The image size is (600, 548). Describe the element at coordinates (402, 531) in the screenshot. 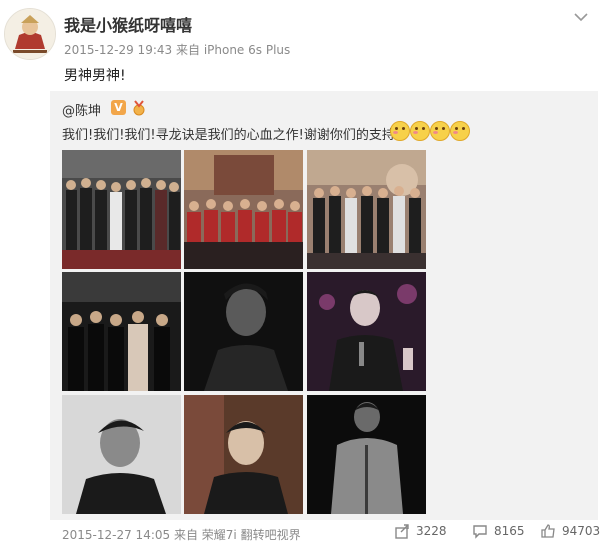

I see `share-icon` at that location.